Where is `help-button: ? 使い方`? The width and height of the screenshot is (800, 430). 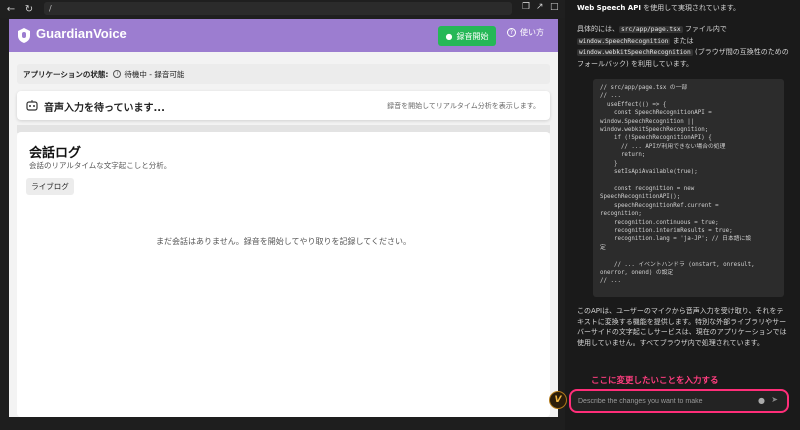
help-button: ? 使い方 is located at coordinates (525, 32).